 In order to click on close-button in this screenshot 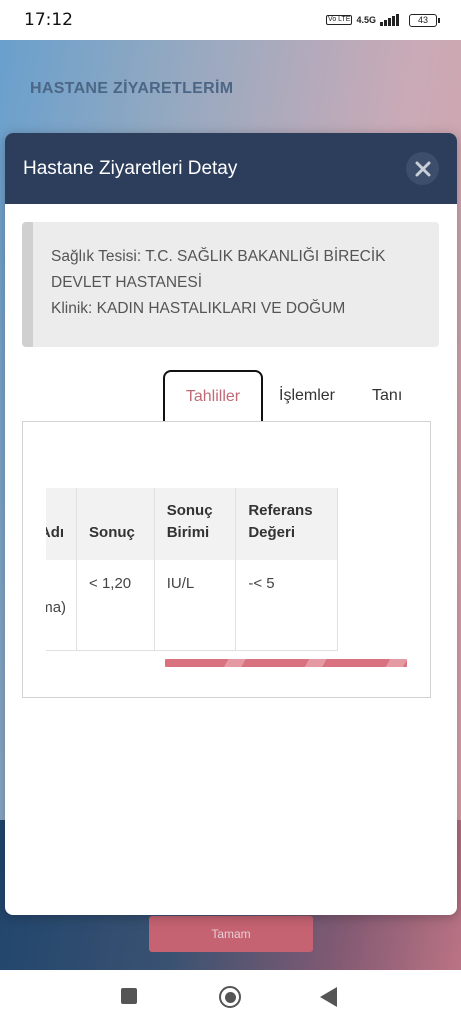, I will do `click(422, 168)`.